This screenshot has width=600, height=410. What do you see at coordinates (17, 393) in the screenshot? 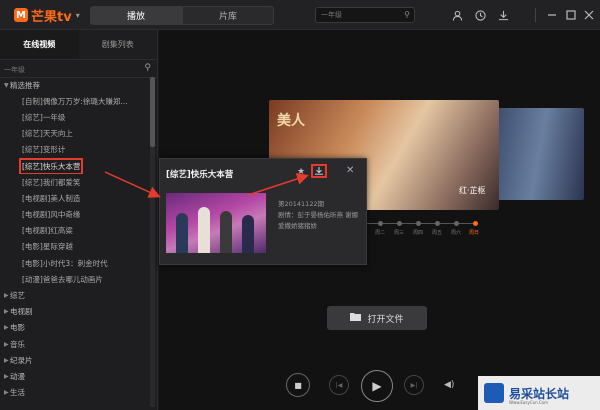
I see `tree-group-label: 生活` at bounding box center [17, 393].